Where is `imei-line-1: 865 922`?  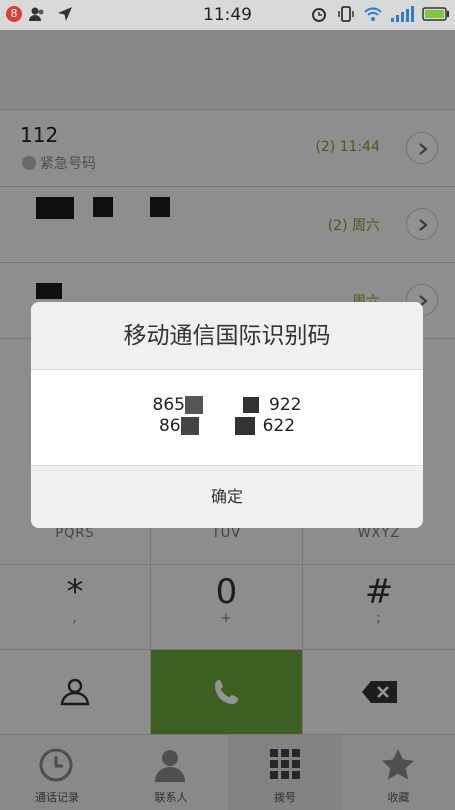 imei-line-1: 865 922 is located at coordinates (227, 405).